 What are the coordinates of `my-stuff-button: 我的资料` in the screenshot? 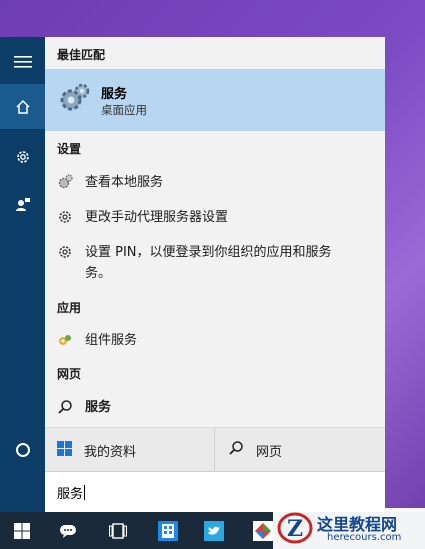 It's located at (130, 450).